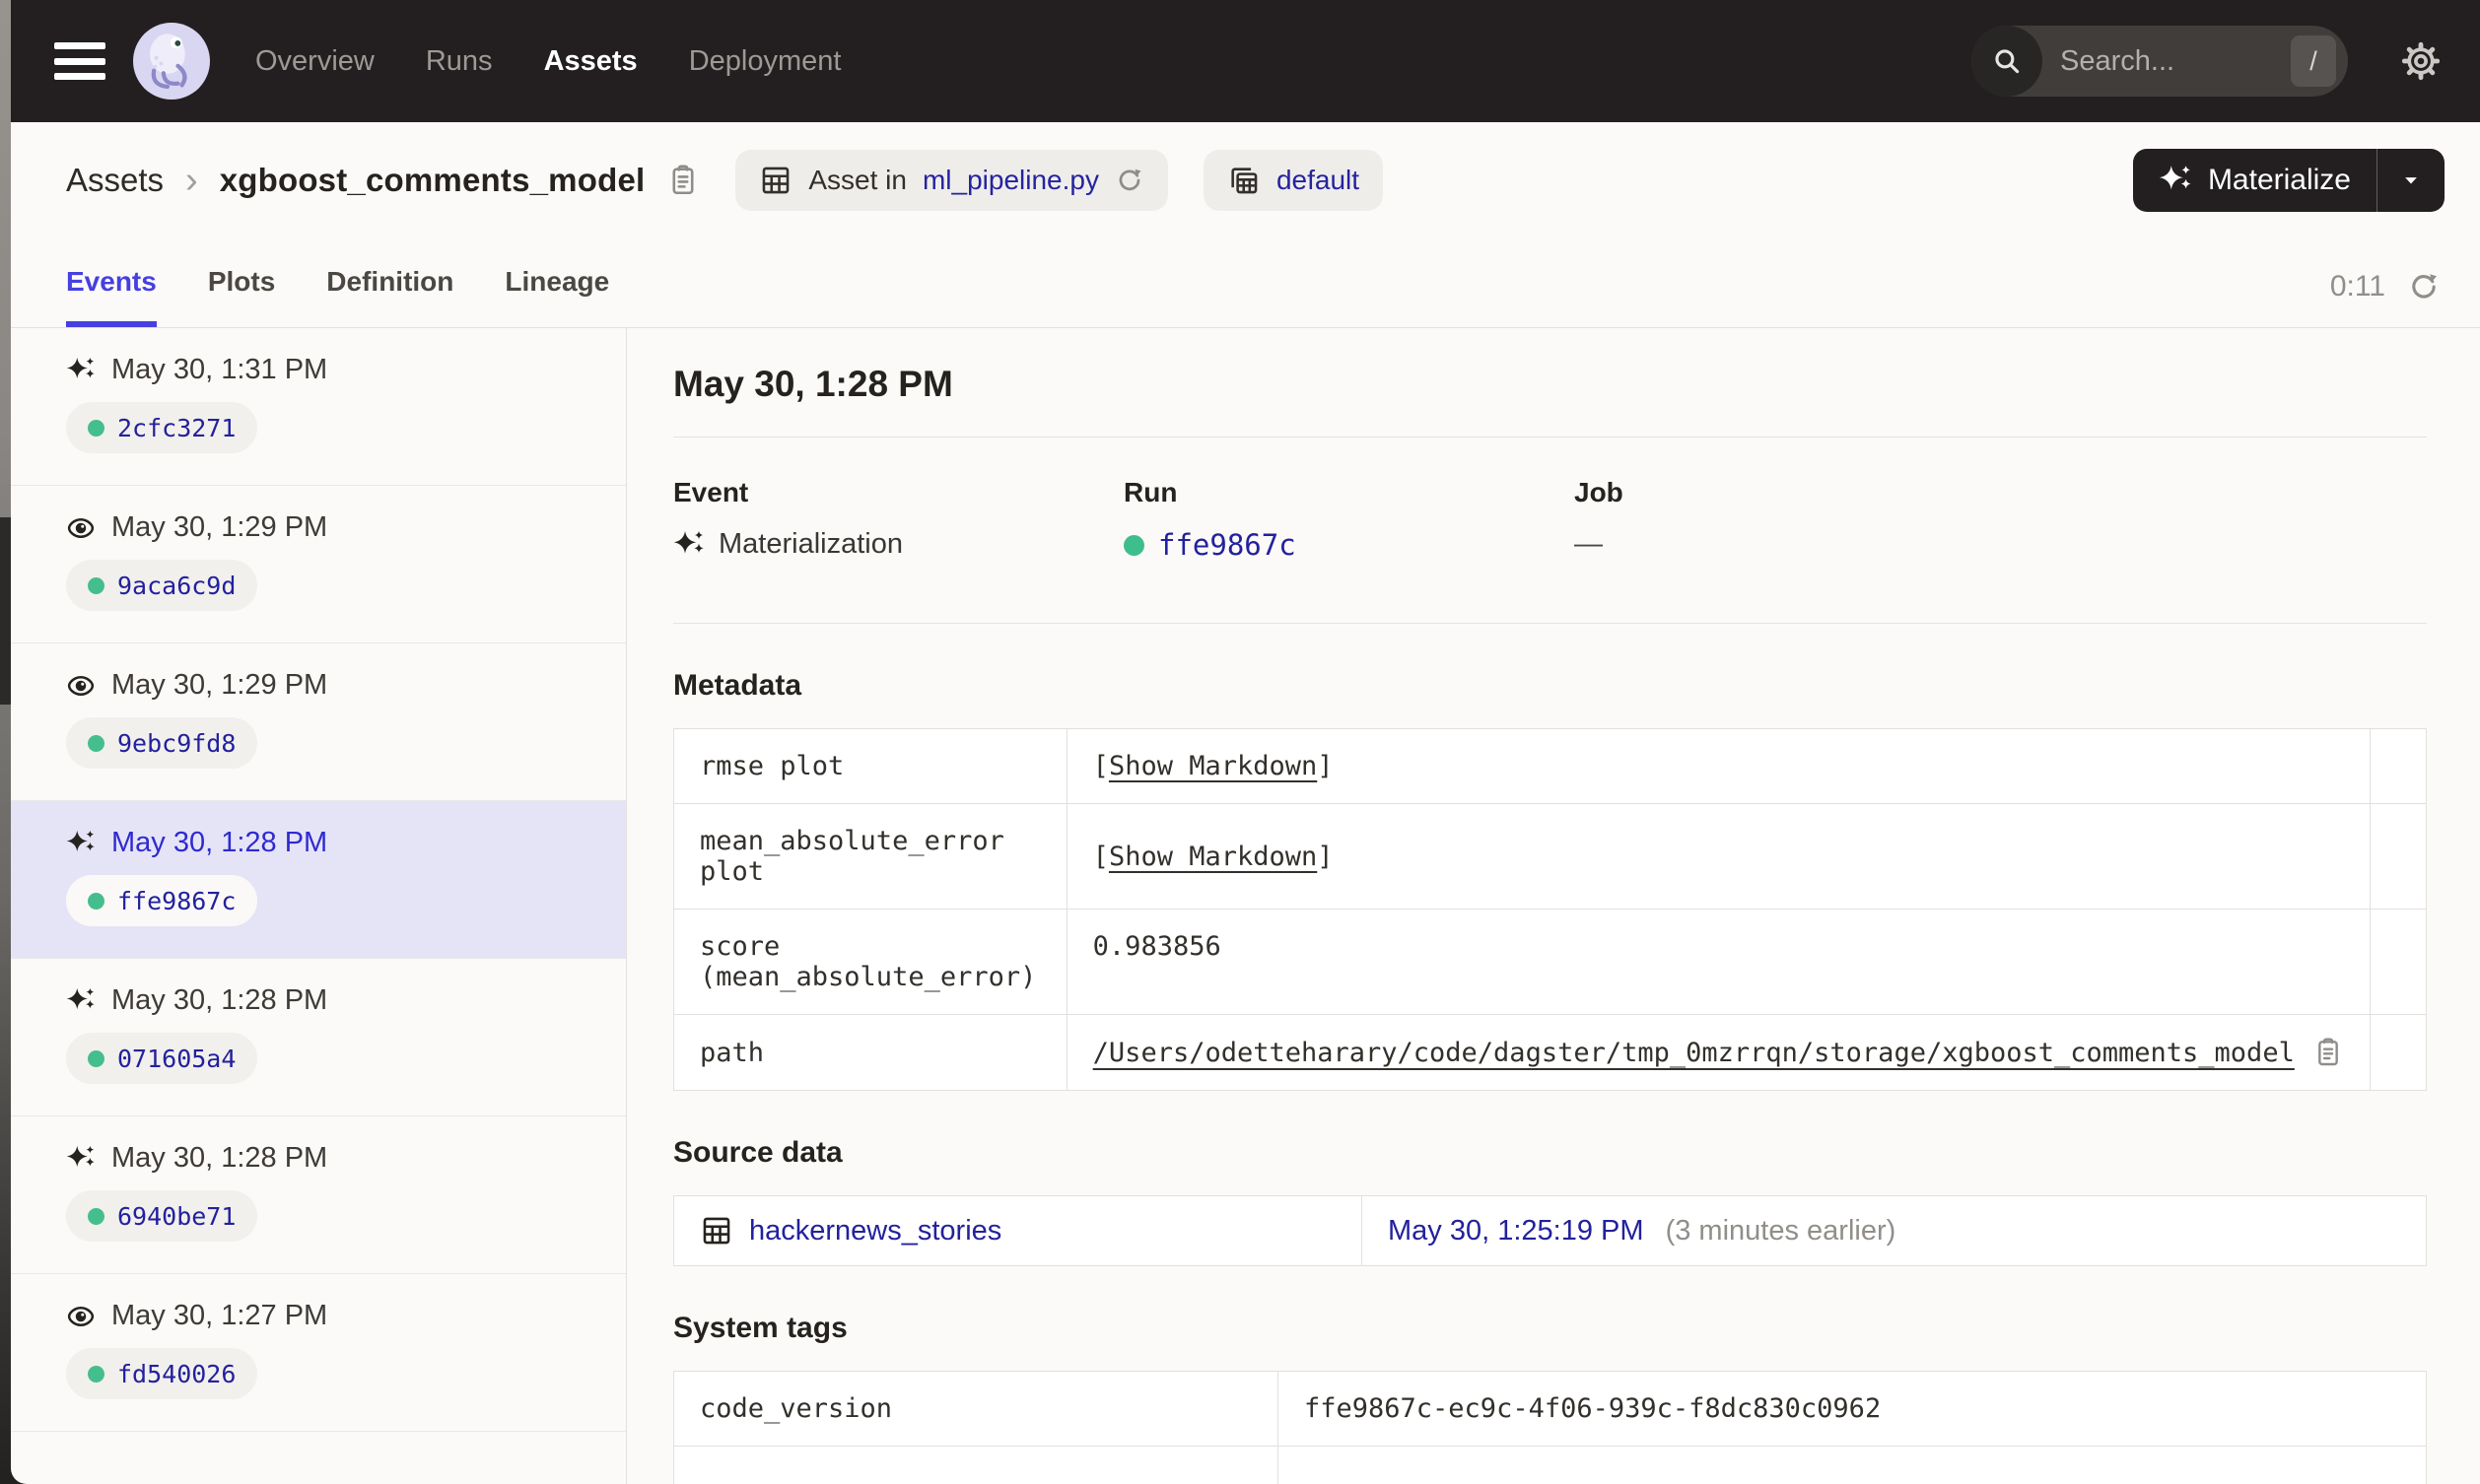 This screenshot has height=1484, width=2480. What do you see at coordinates (389, 296) in the screenshot?
I see `tab-definition: Definition` at bounding box center [389, 296].